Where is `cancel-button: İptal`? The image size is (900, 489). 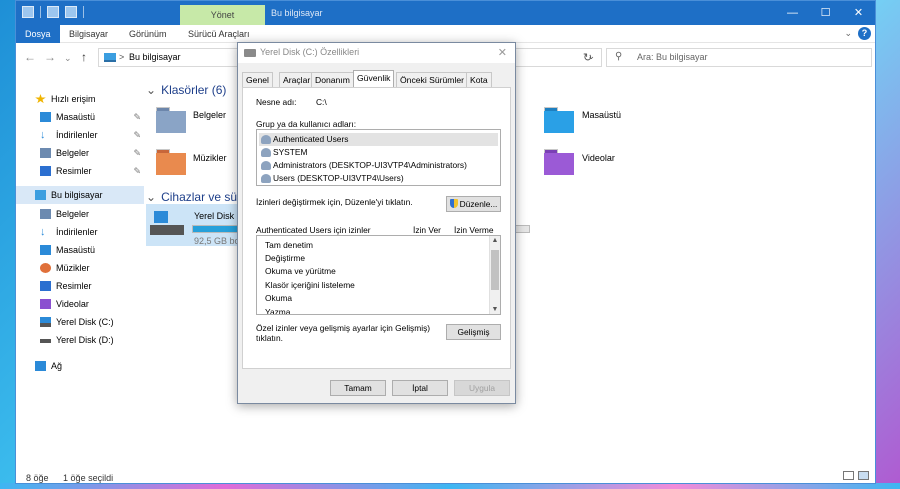
cancel-button: İptal is located at coordinates (420, 388).